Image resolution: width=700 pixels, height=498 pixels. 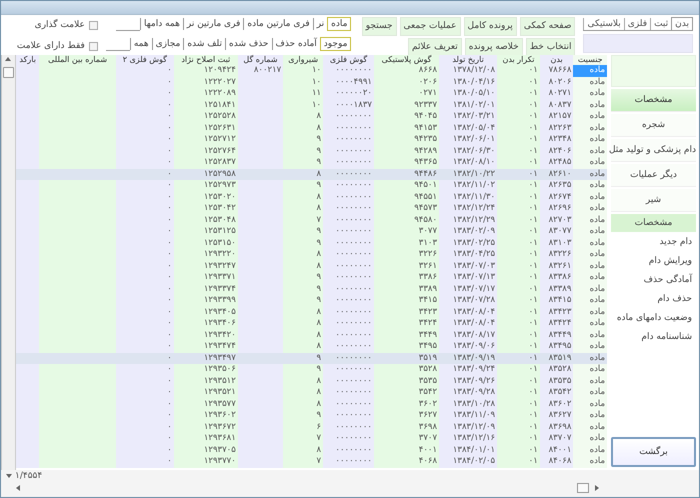 I want to click on column-header: بدن, so click(x=557, y=60).